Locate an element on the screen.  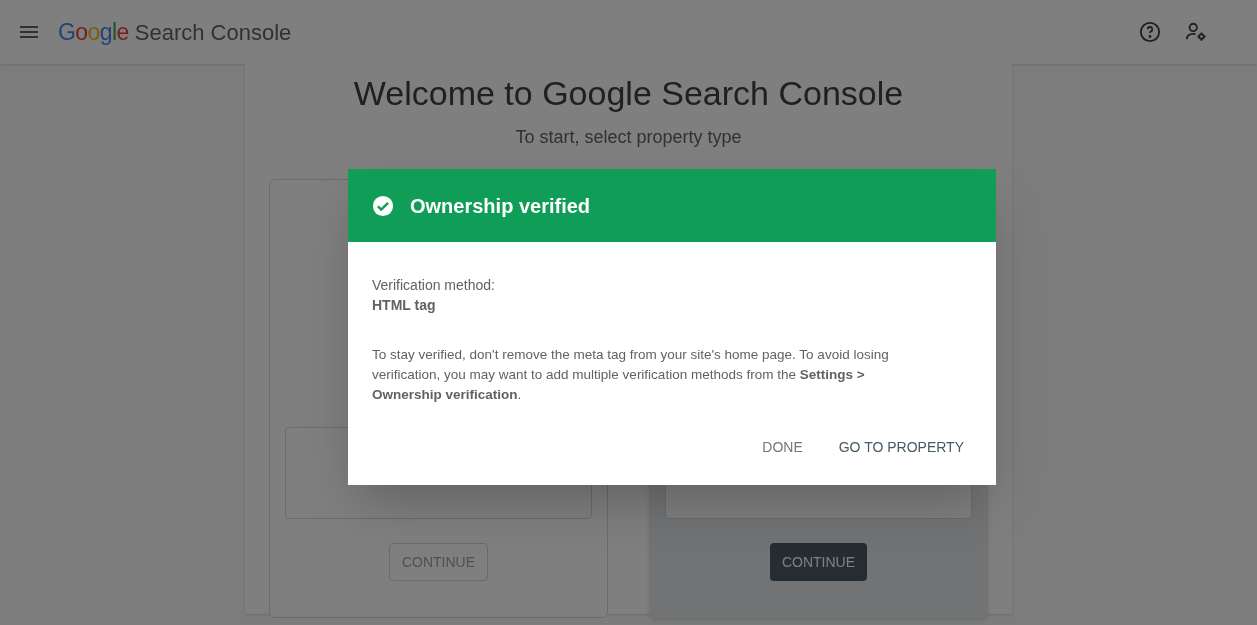
product-name: Search Console is located at coordinates (213, 32).